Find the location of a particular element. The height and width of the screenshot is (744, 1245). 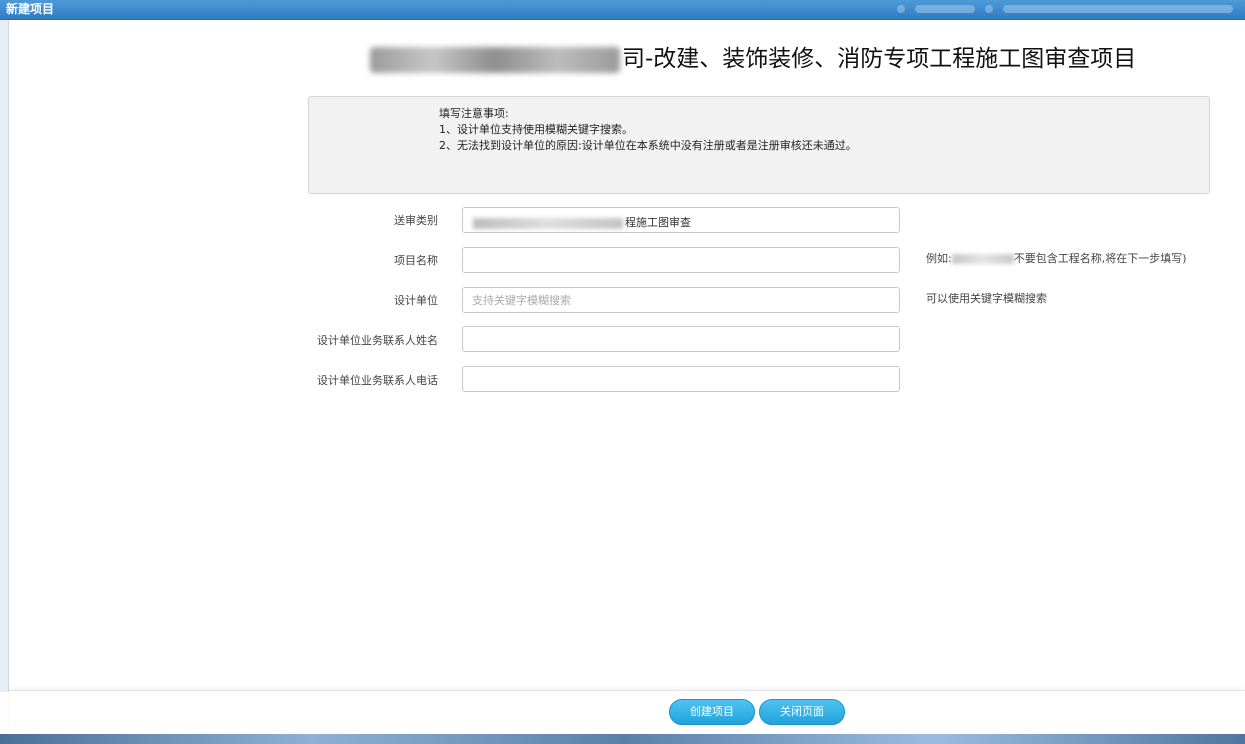

design-unit-label: 设计单位 is located at coordinates (416, 300).